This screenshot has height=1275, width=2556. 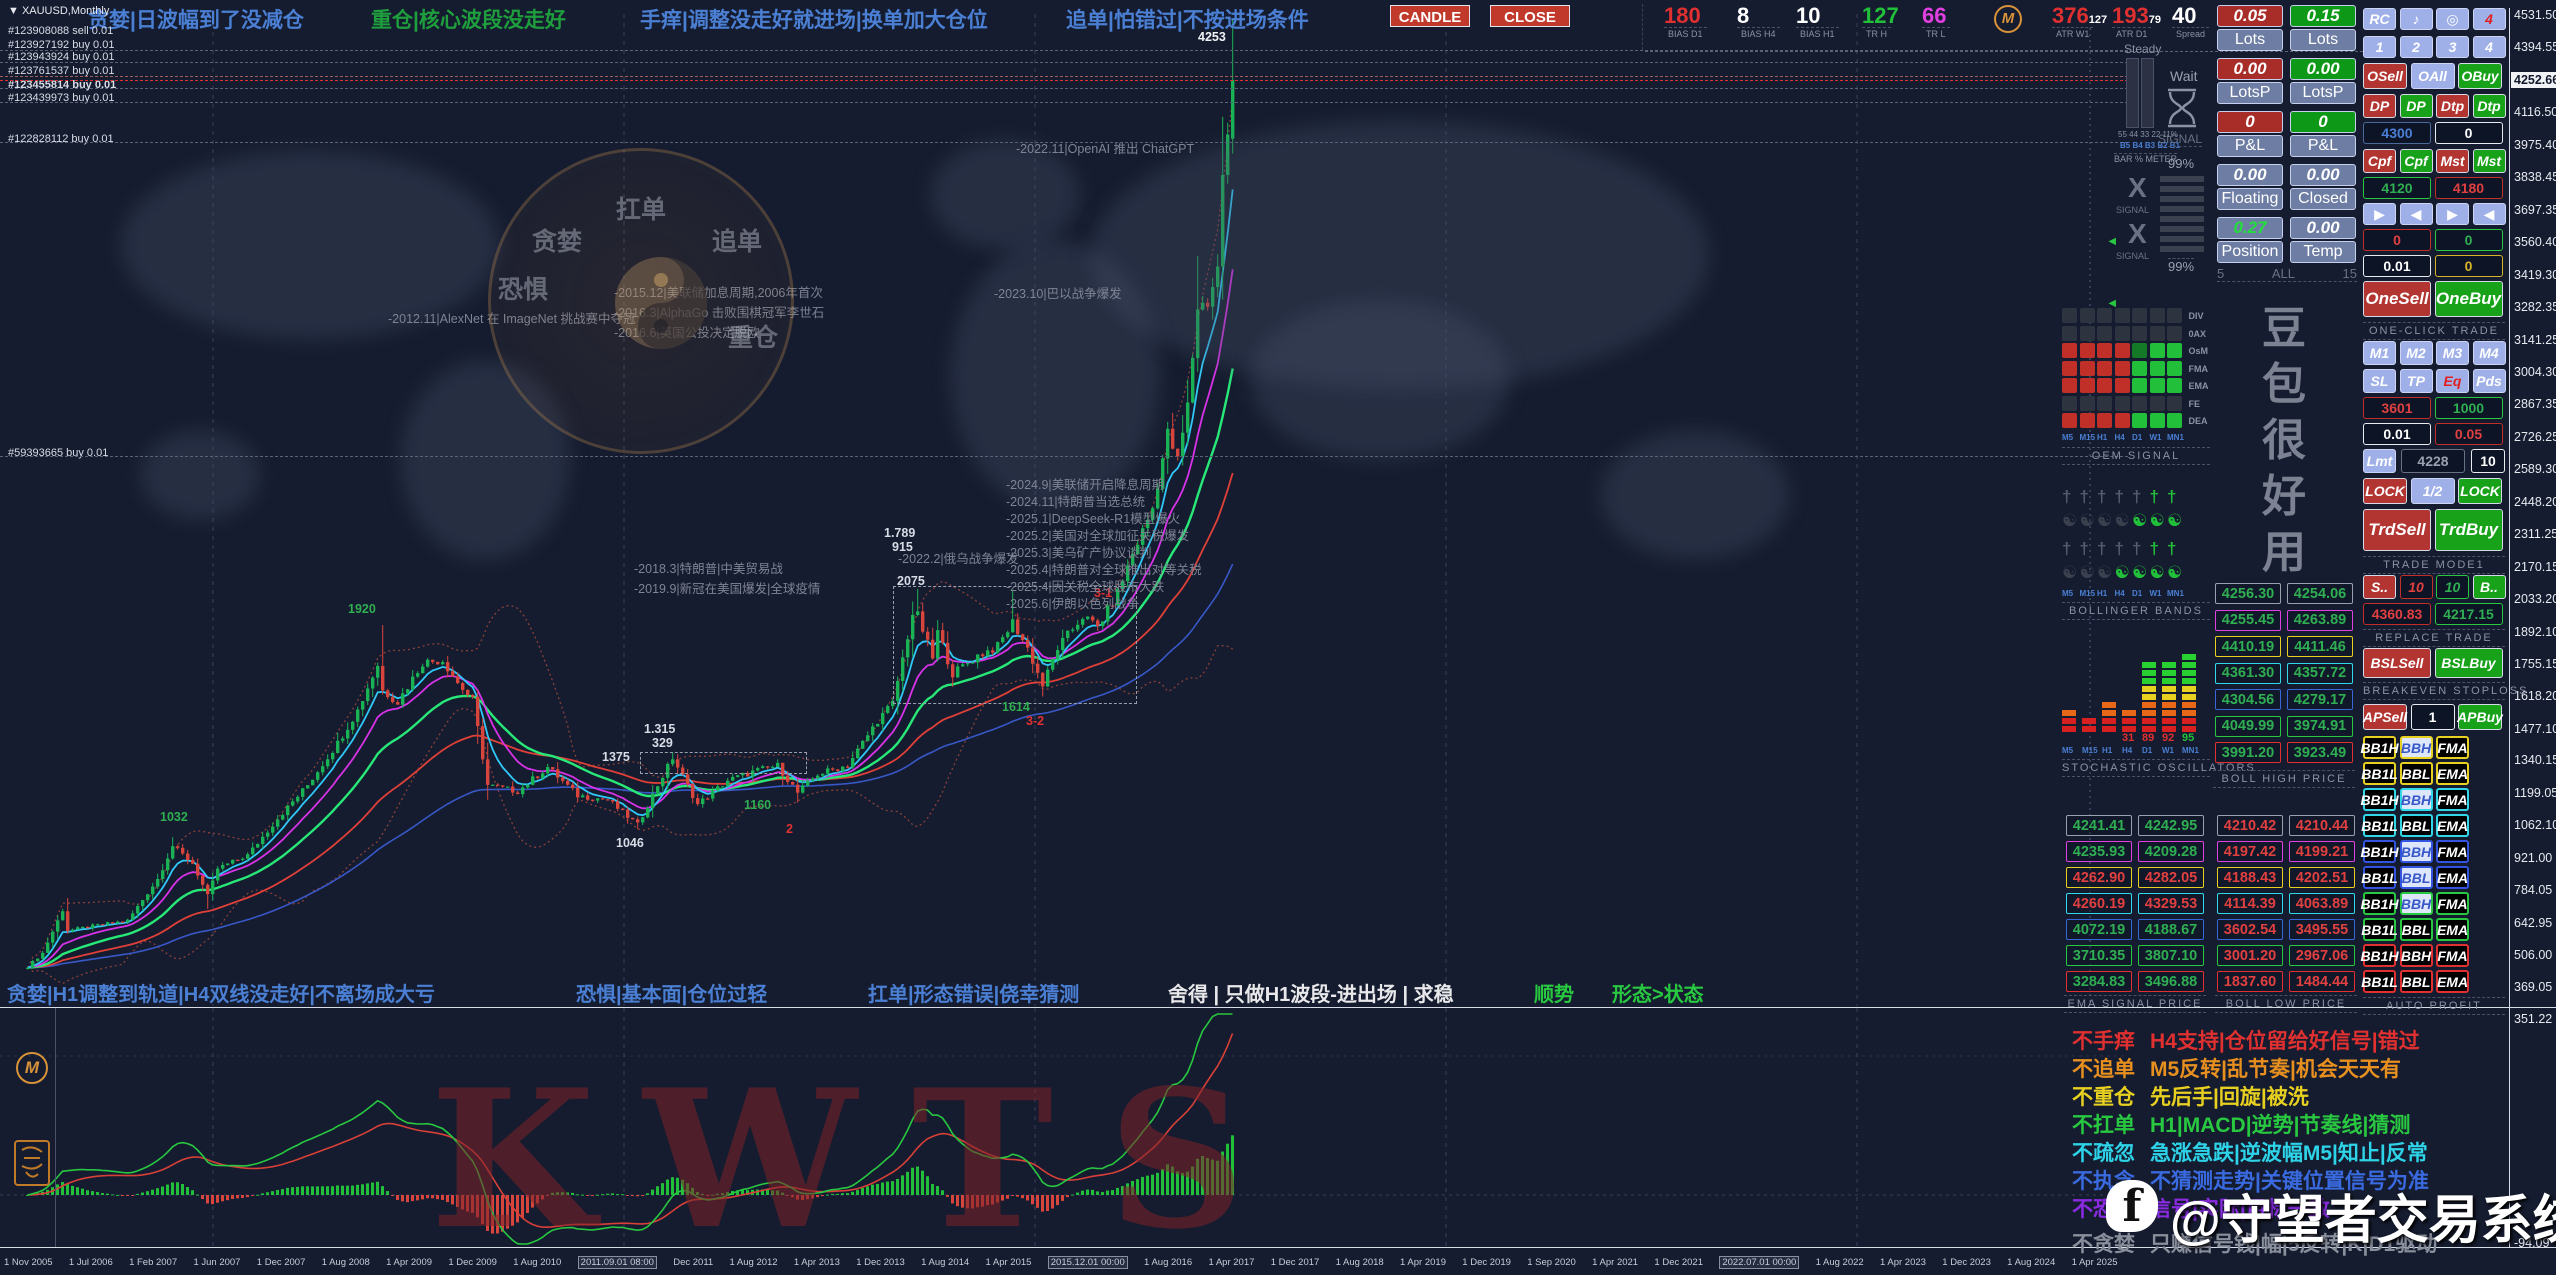 I want to click on bb1l-35-0: BB1L, so click(x=2379, y=981).